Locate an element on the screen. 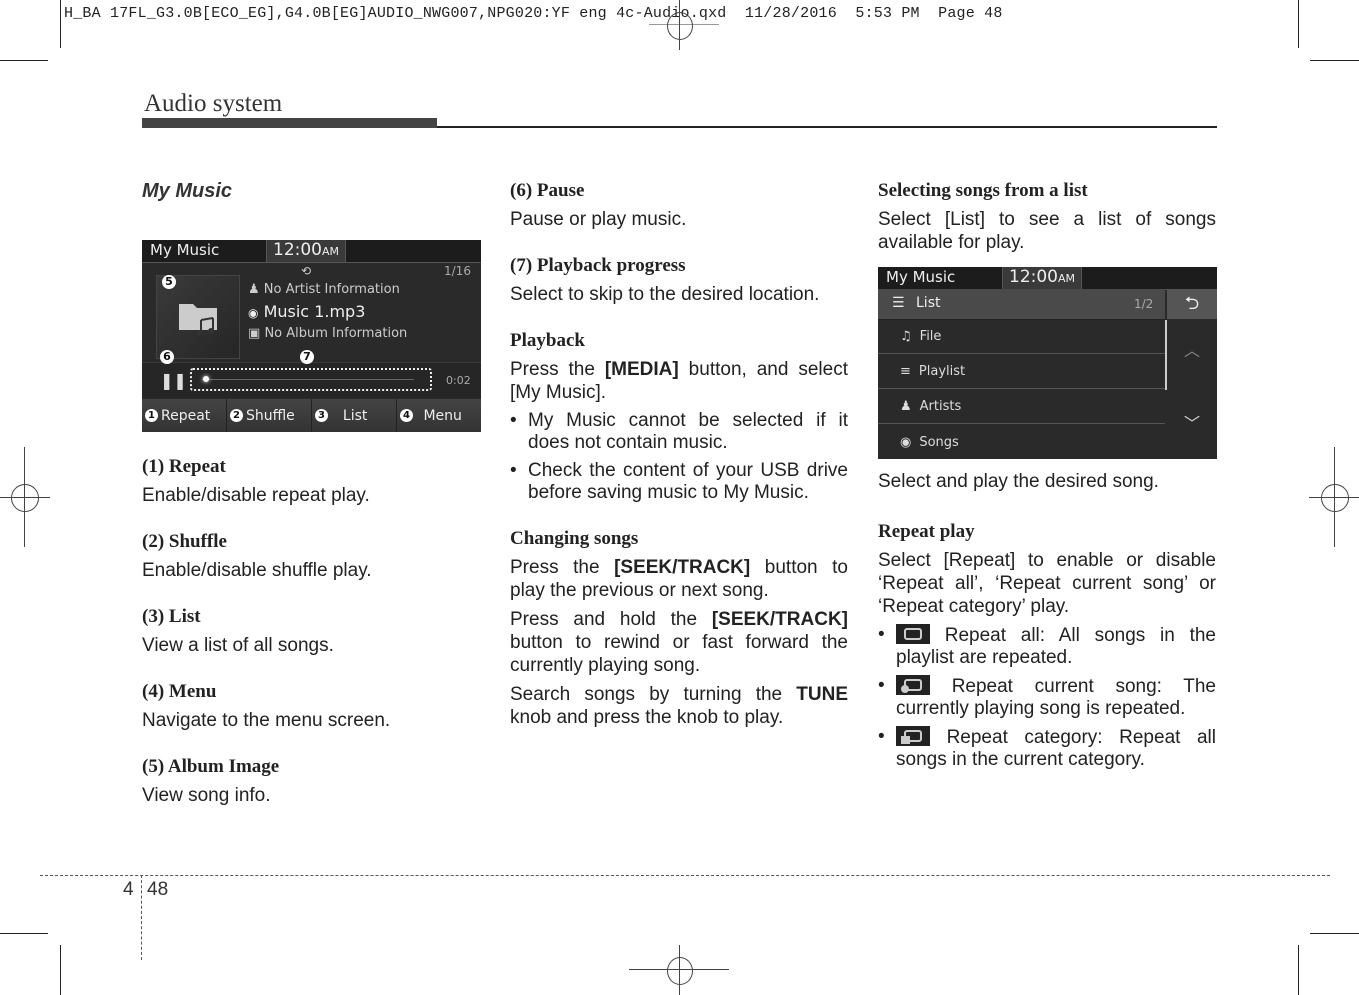 This screenshot has width=1359, height=995. callout-7: 7 is located at coordinates (307, 357).